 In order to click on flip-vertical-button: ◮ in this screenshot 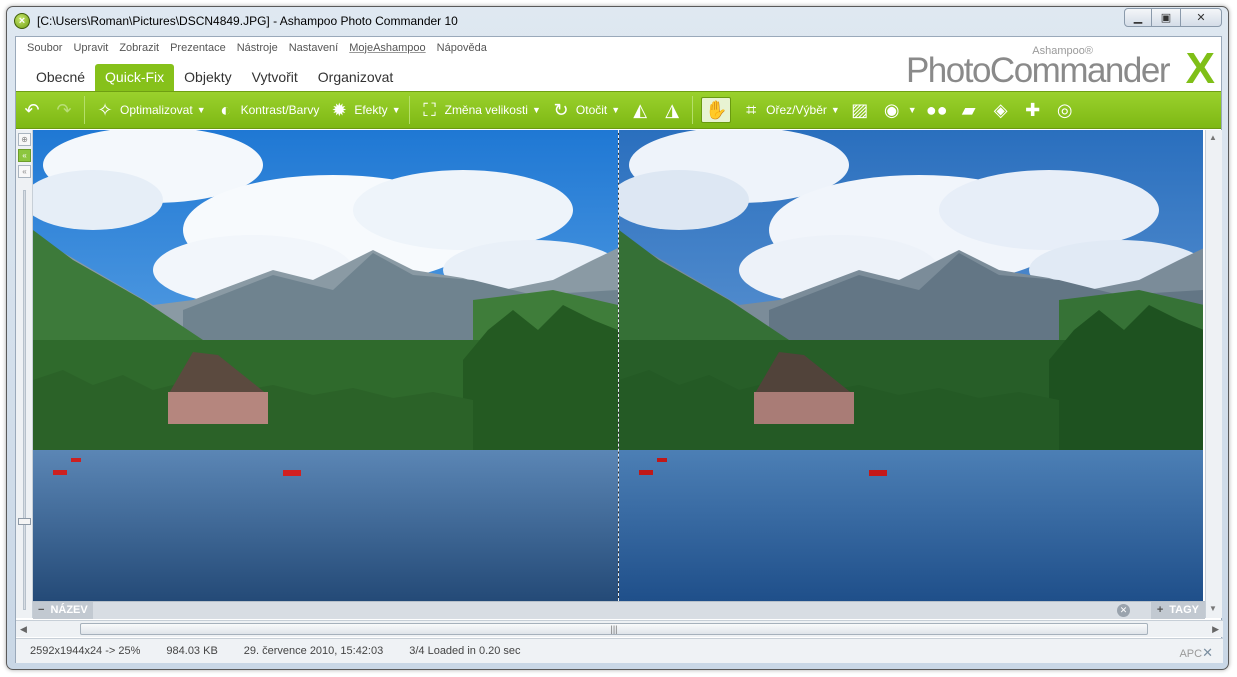, I will do `click(672, 110)`.